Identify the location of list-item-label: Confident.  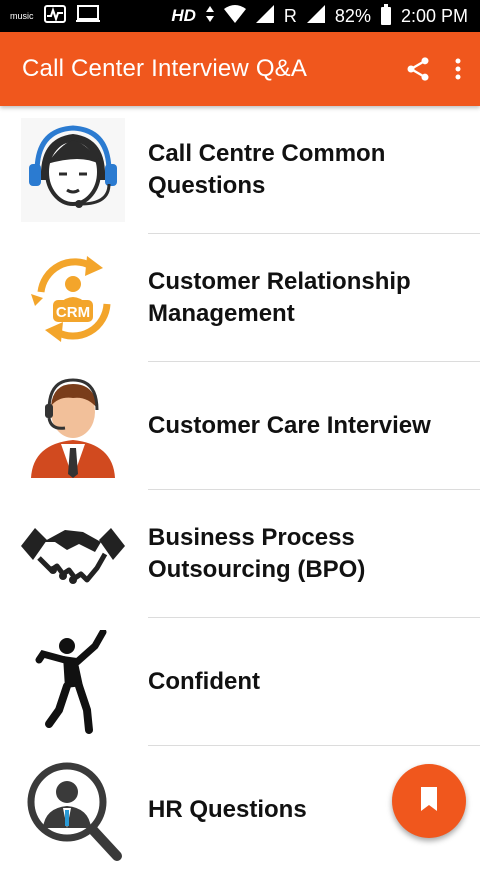
(204, 681).